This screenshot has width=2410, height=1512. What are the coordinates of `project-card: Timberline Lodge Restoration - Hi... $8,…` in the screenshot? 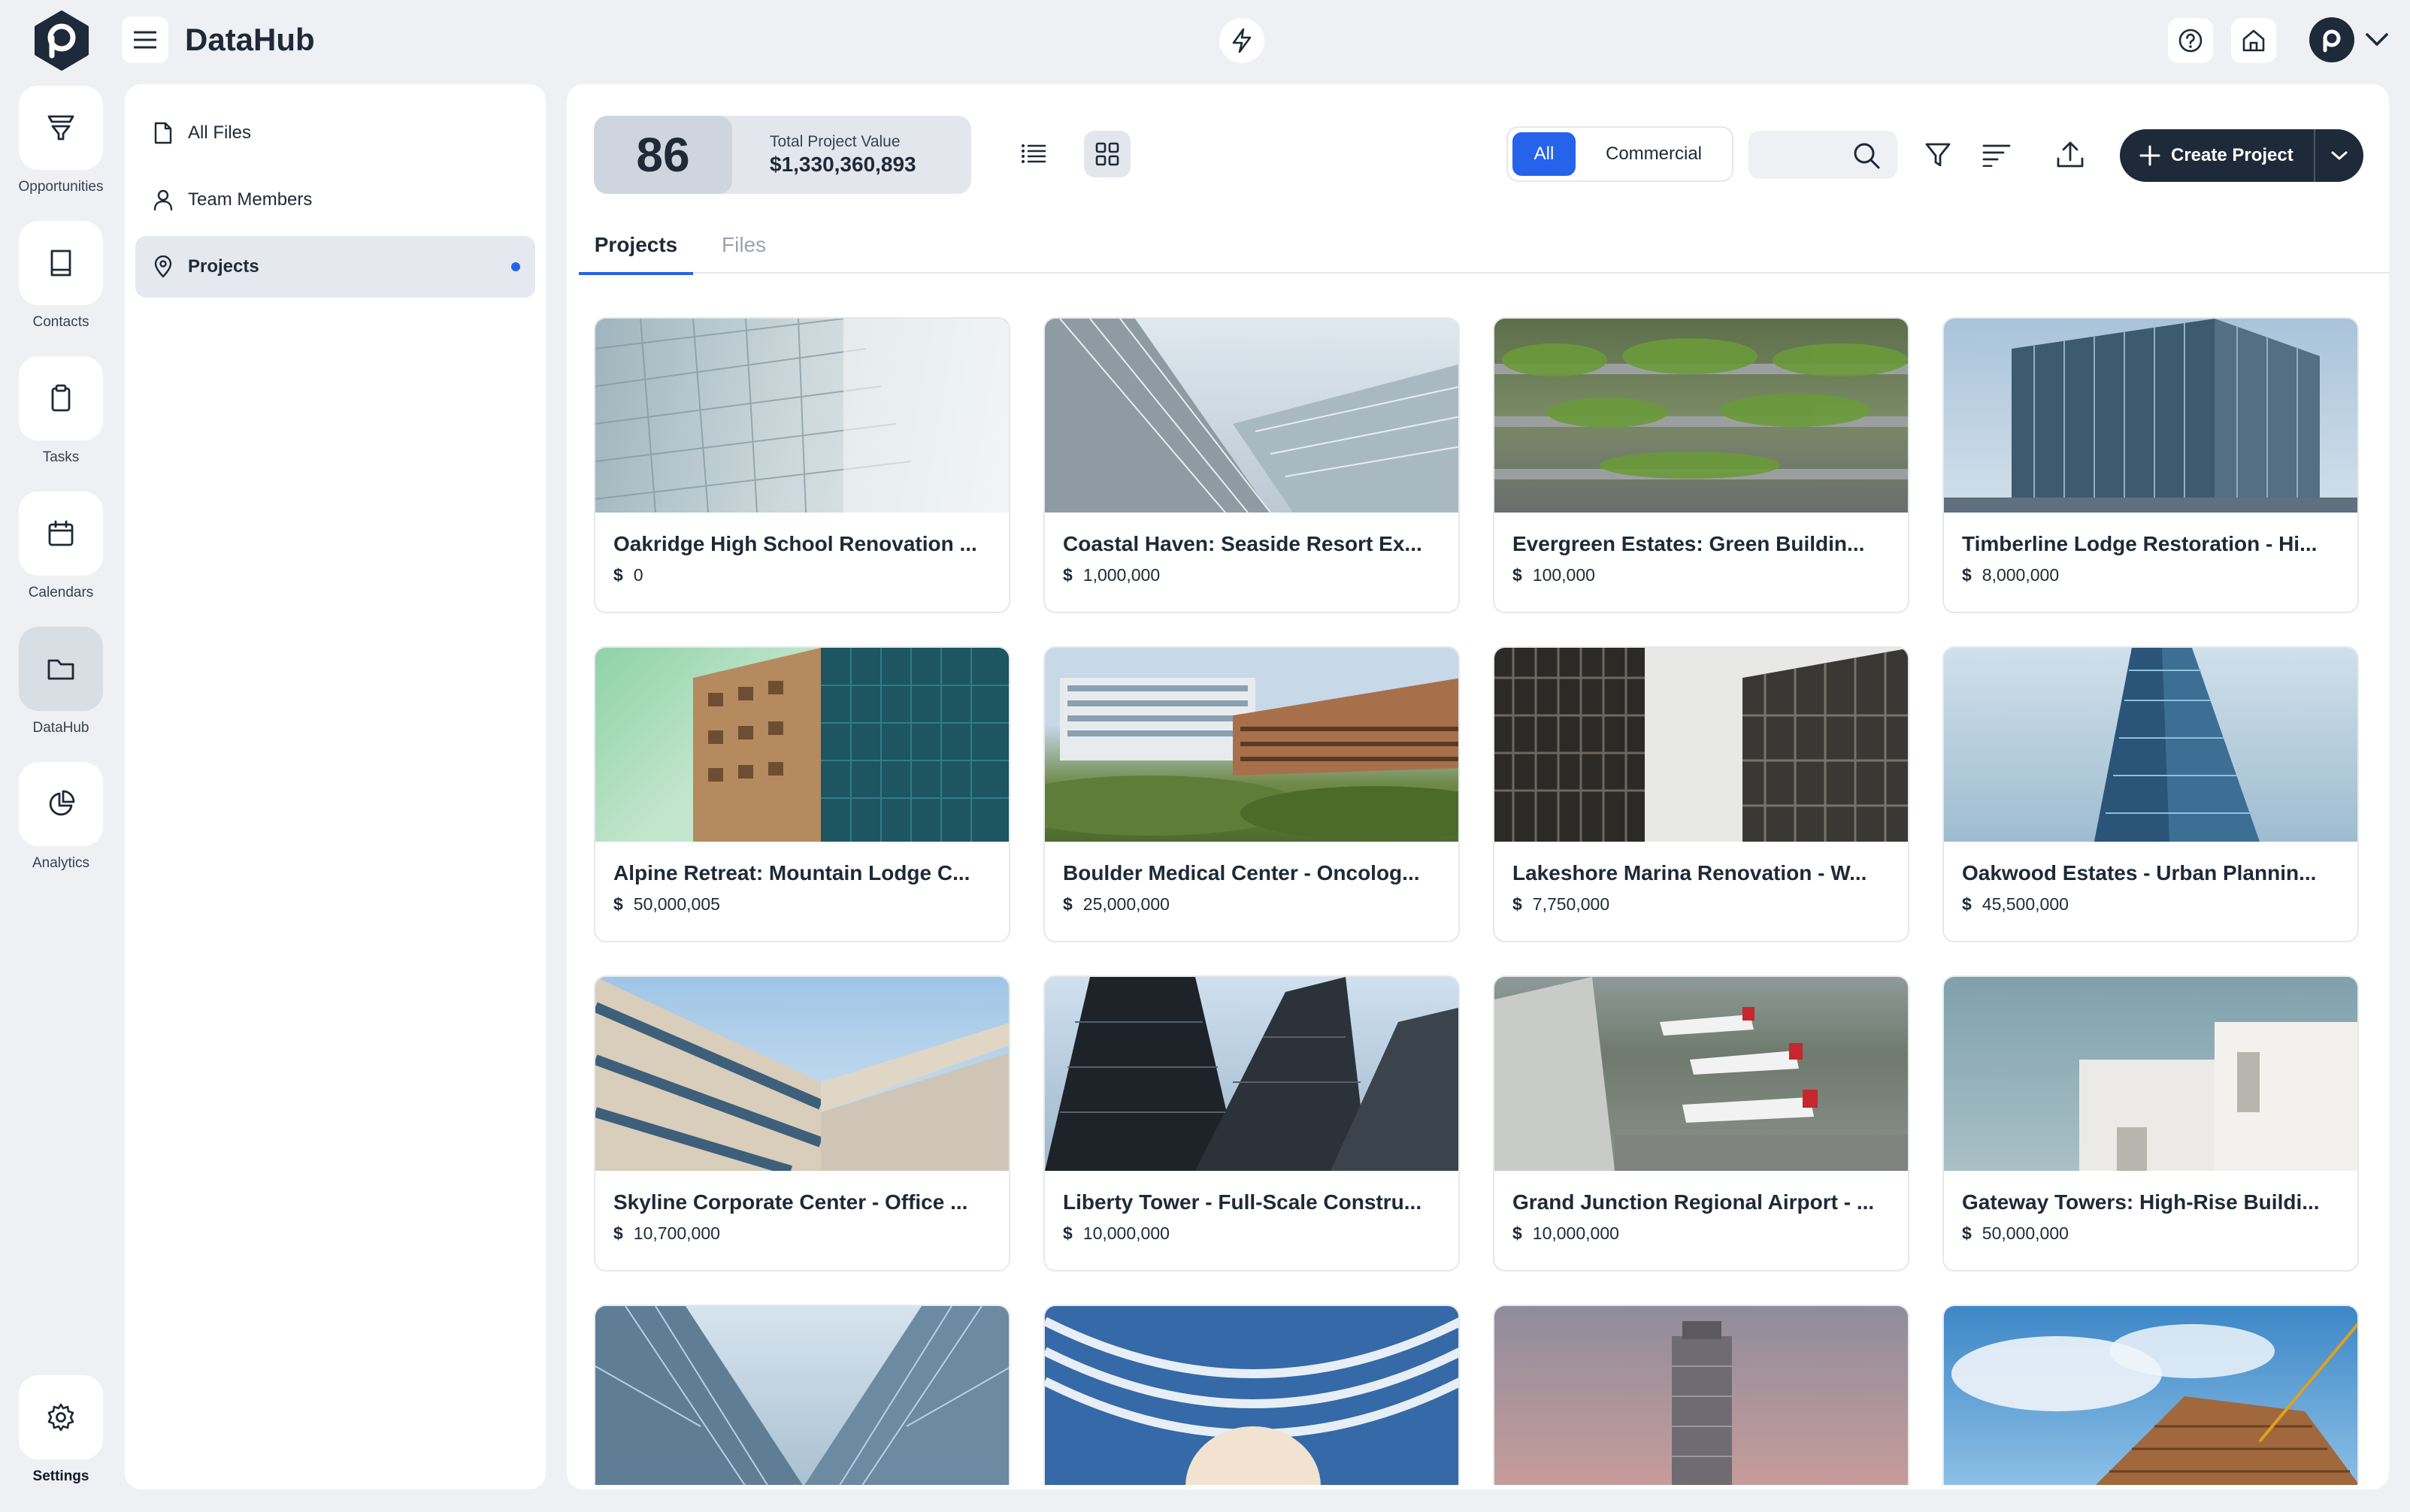 It's located at (2150, 465).